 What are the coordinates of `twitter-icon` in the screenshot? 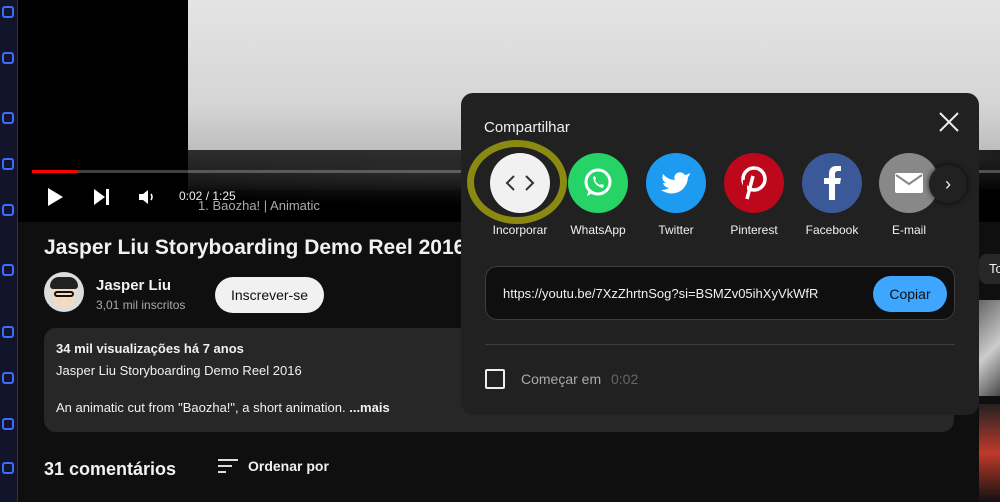 It's located at (676, 183).